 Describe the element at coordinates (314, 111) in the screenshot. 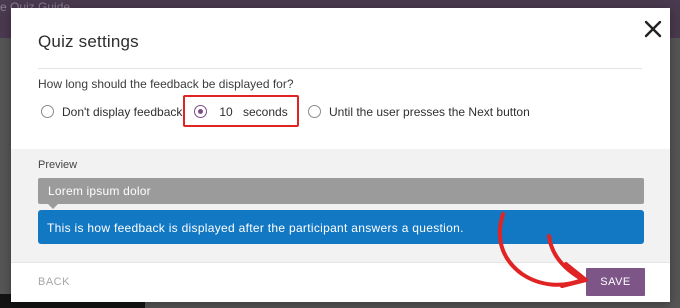

I see `radio-until-next` at that location.